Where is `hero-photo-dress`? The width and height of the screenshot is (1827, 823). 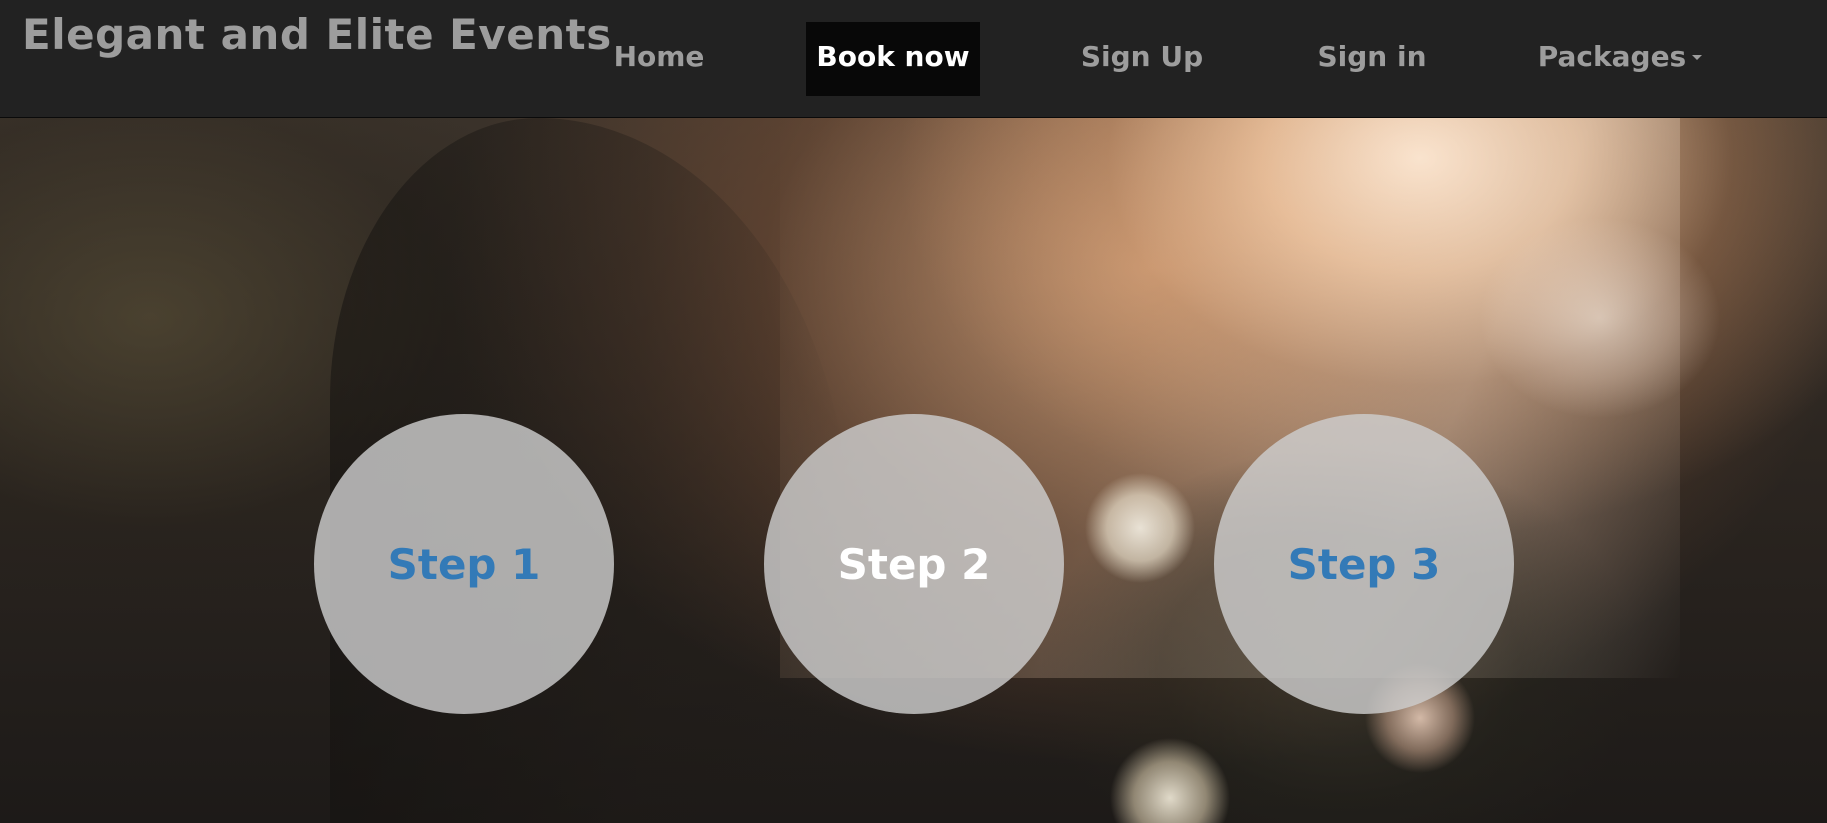
hero-photo-dress is located at coordinates (1600, 318).